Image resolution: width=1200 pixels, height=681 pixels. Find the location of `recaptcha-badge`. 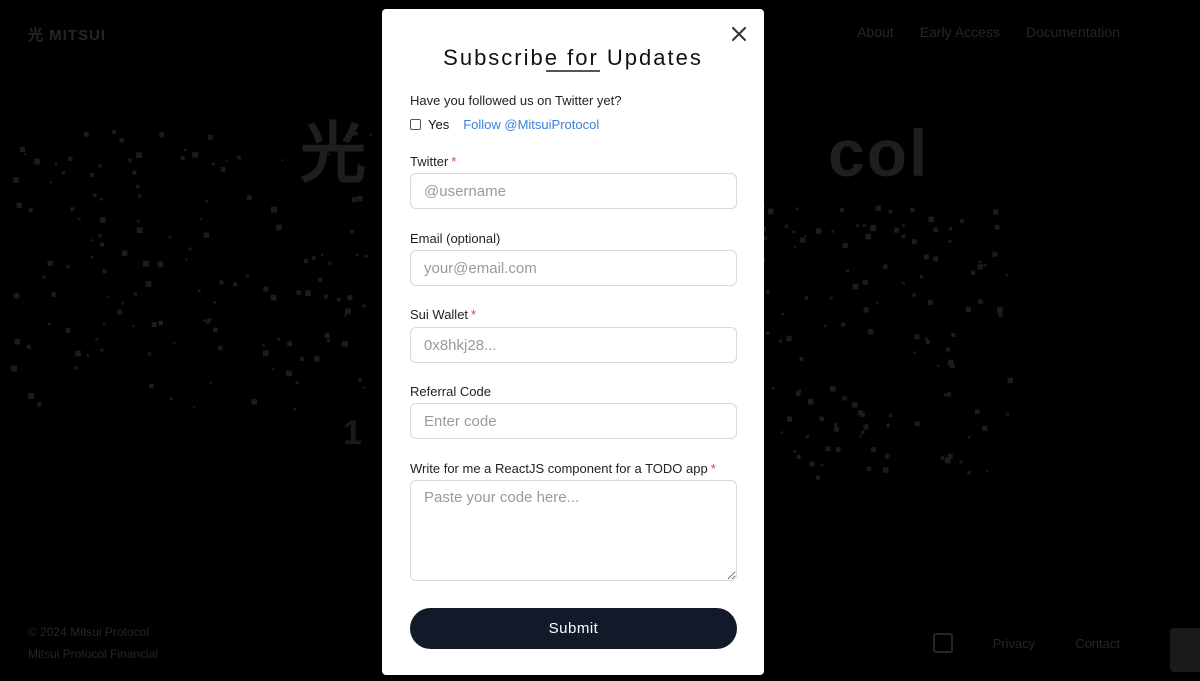

recaptcha-badge is located at coordinates (1185, 650).